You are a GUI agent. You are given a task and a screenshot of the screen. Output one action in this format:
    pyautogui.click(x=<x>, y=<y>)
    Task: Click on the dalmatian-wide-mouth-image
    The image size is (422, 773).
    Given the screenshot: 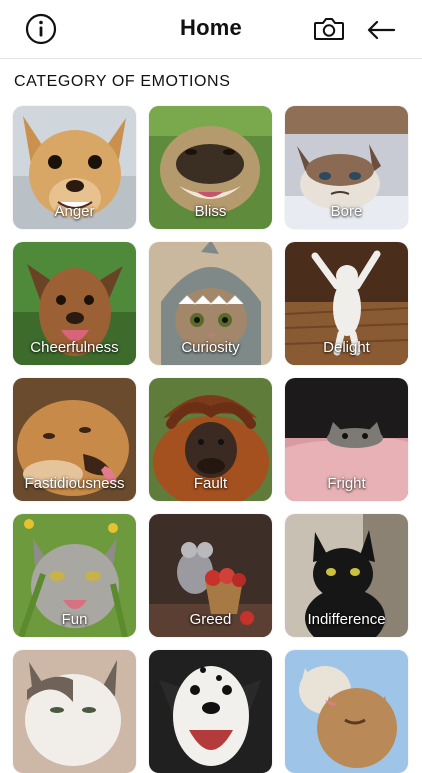 What is the action you would take?
    pyautogui.click(x=210, y=711)
    